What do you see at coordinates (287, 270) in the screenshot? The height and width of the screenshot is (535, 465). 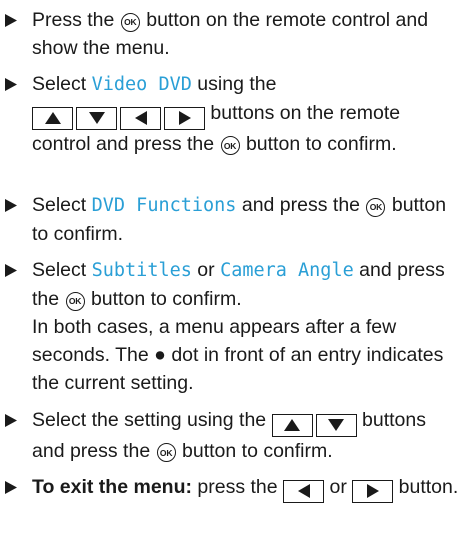 I see `menu-item-camera-angle: Camera Angle` at bounding box center [287, 270].